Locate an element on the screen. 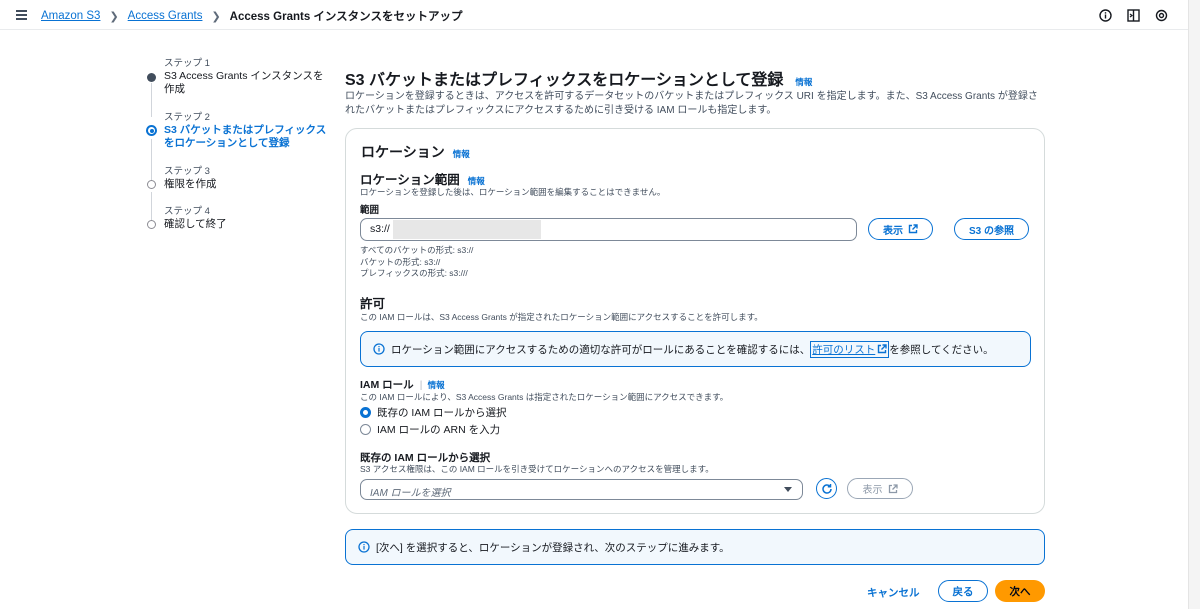  refresh-button is located at coordinates (826, 488).